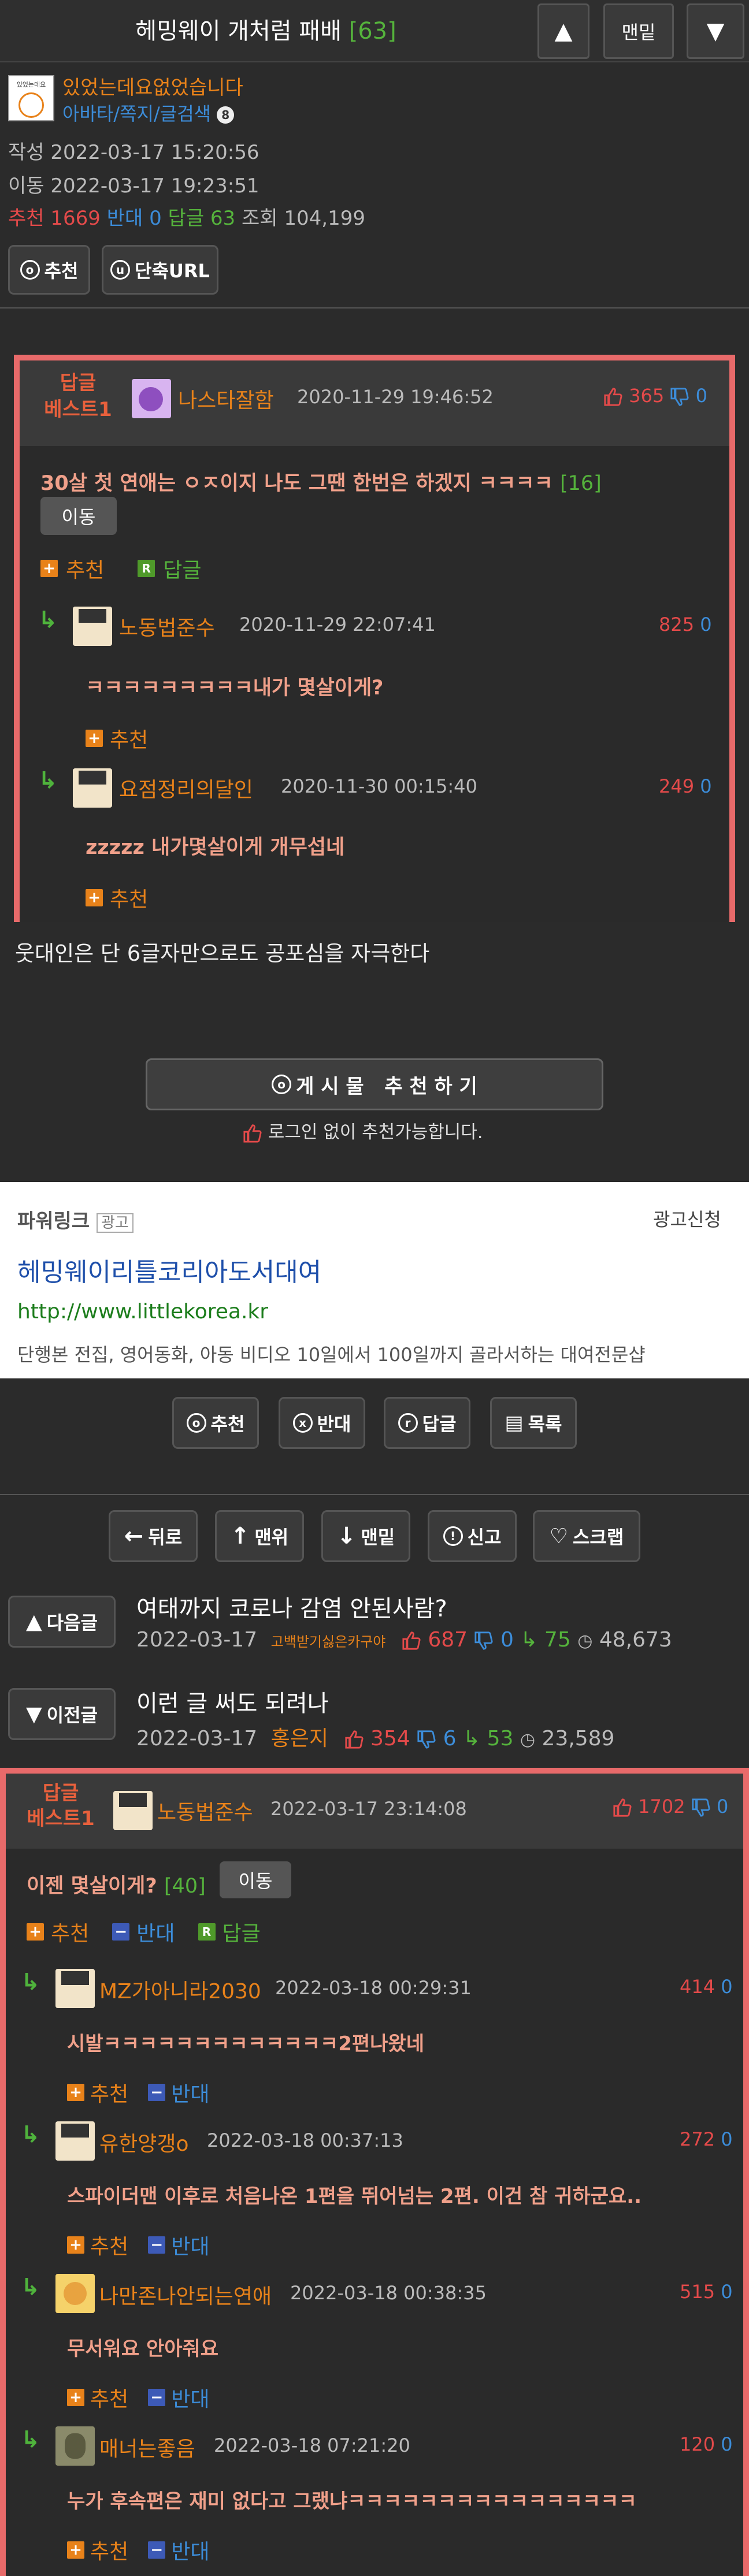 This screenshot has height=2576, width=749. Describe the element at coordinates (205, 1811) in the screenshot. I see `best-nick: 노동법준수` at that location.